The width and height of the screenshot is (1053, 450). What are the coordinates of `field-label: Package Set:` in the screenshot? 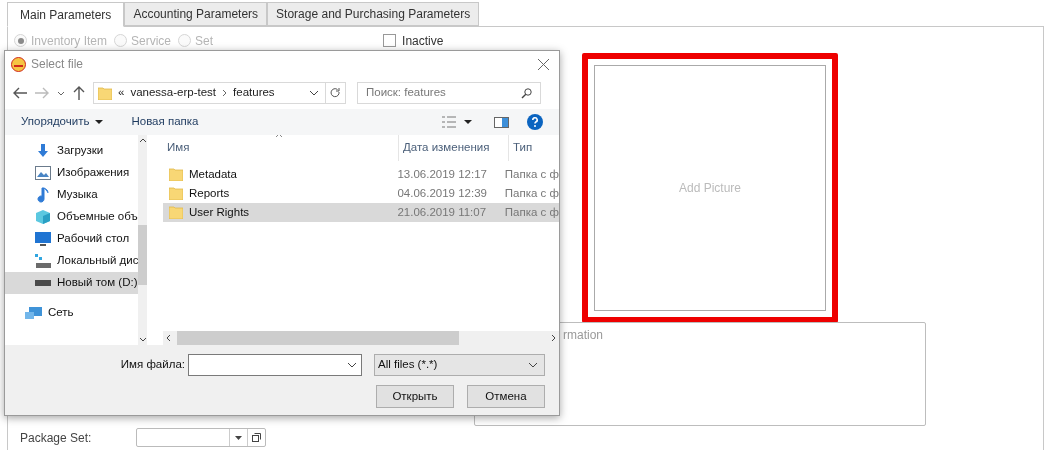 It's located at (56, 438).